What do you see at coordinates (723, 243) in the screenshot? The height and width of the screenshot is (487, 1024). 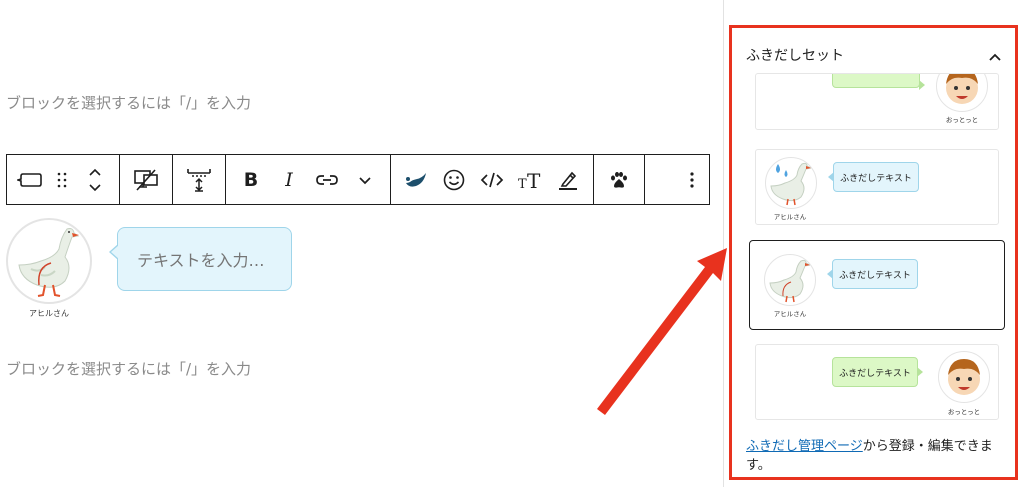 I see `sidebar-divider` at bounding box center [723, 243].